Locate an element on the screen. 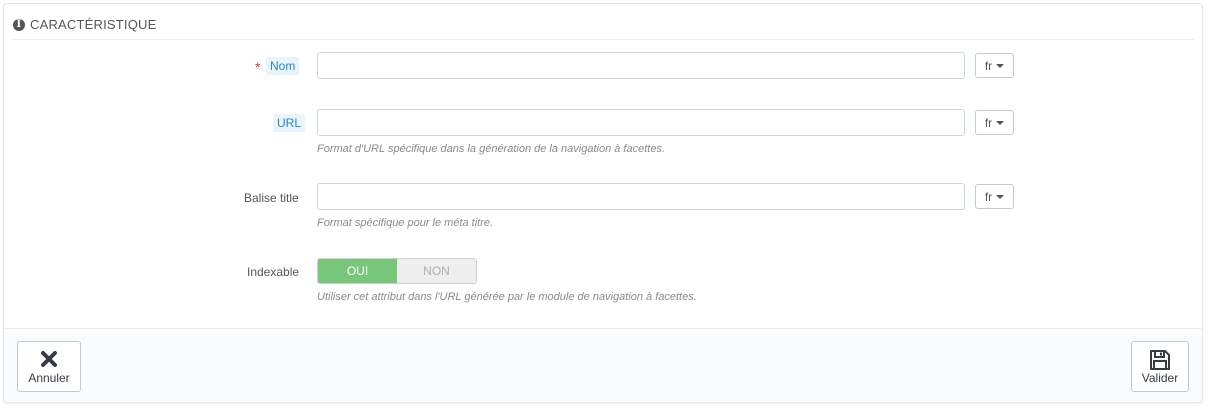 This screenshot has height=408, width=1208. close-icon is located at coordinates (49, 360).